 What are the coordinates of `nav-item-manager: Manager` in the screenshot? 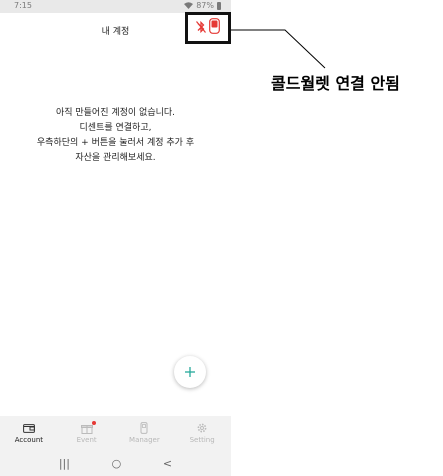 It's located at (145, 433).